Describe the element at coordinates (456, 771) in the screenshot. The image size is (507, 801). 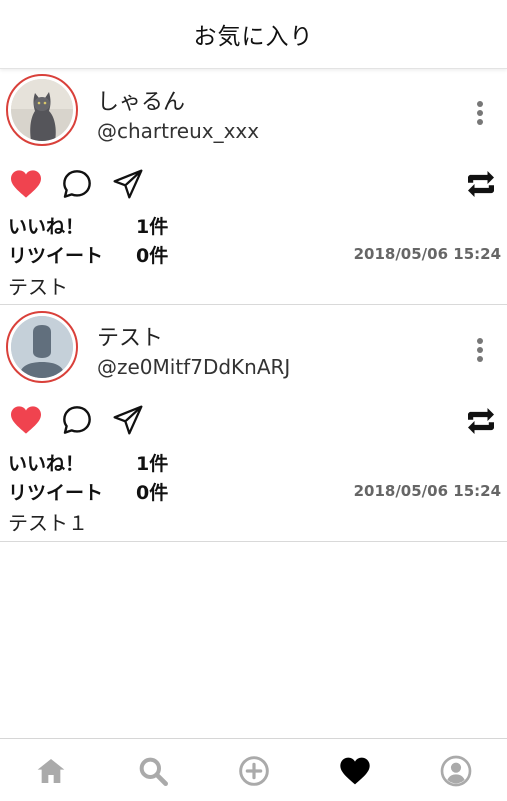
I see `profile-icon` at that location.